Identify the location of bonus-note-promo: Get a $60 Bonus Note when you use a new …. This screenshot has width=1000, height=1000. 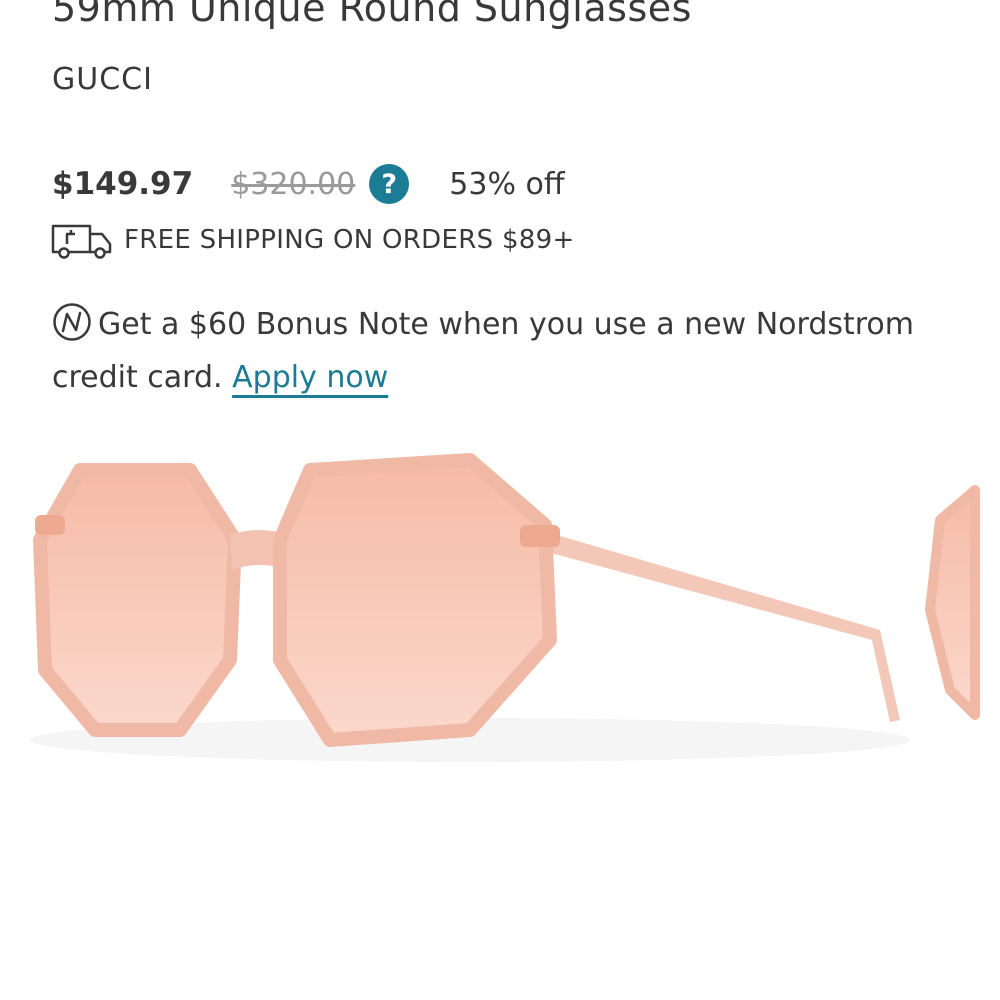
(502, 351).